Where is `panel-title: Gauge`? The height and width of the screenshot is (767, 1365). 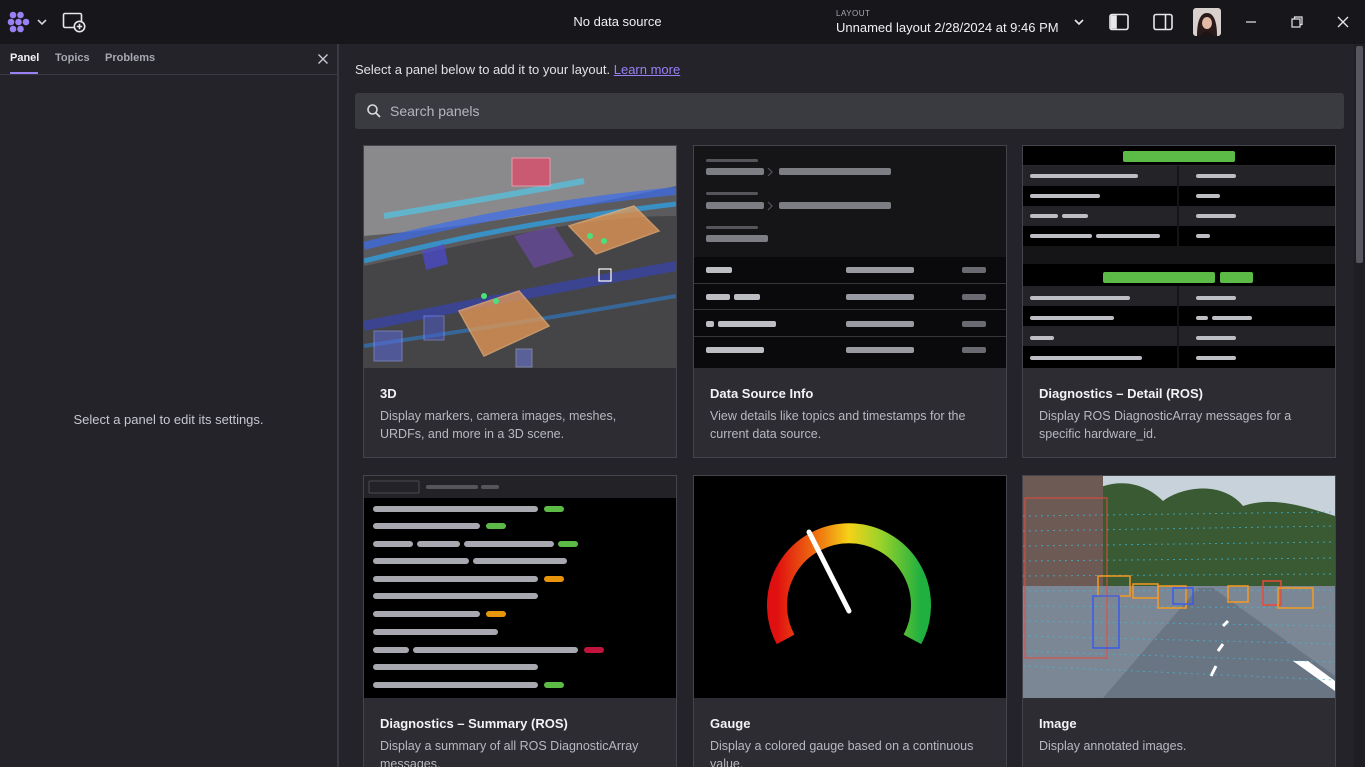 panel-title: Gauge is located at coordinates (730, 723).